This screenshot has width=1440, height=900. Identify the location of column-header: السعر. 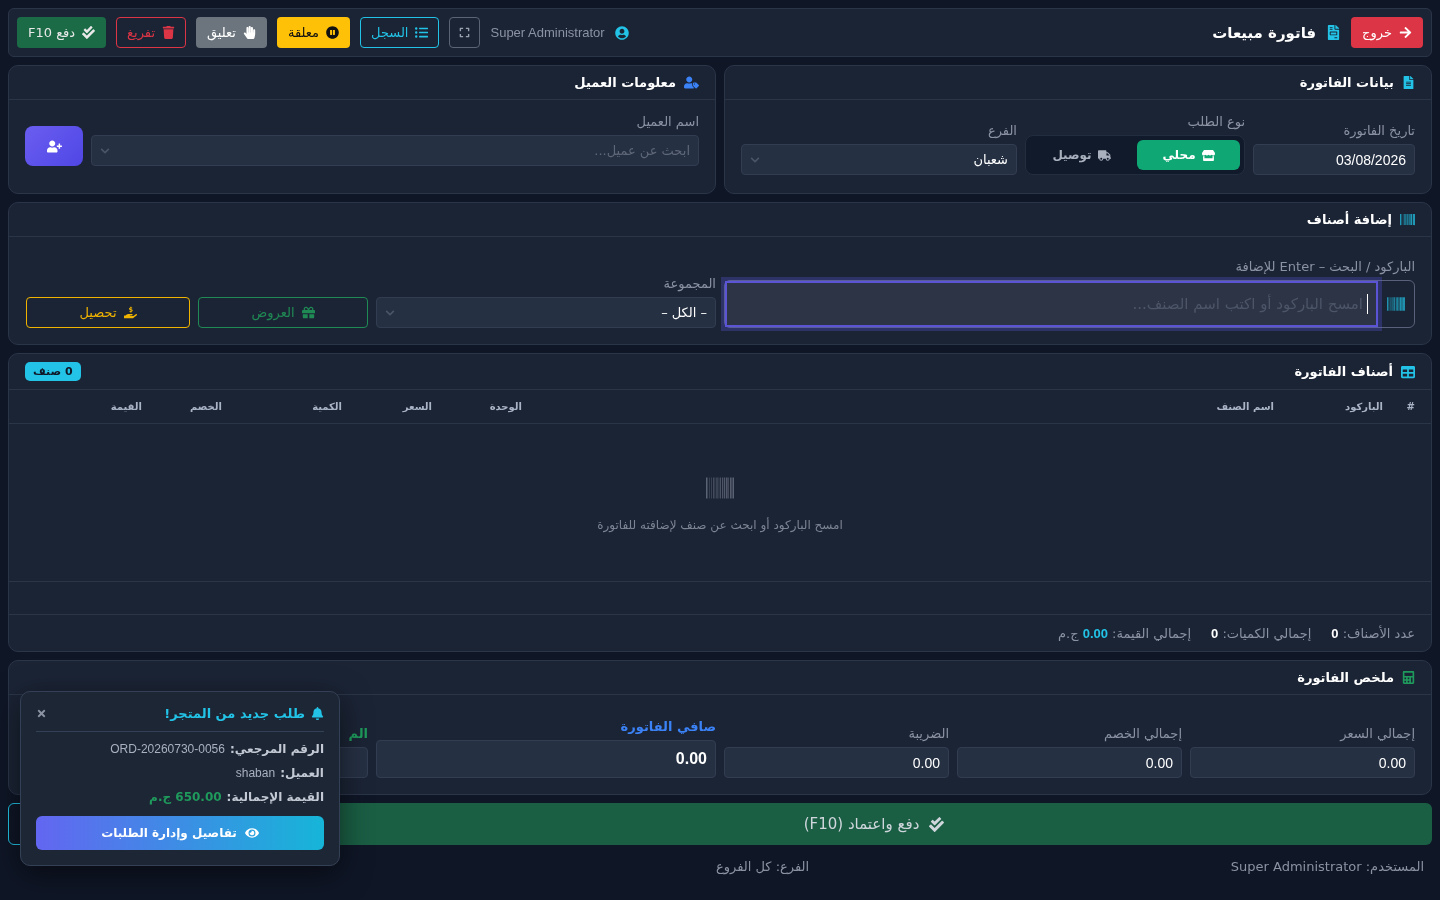
(417, 406).